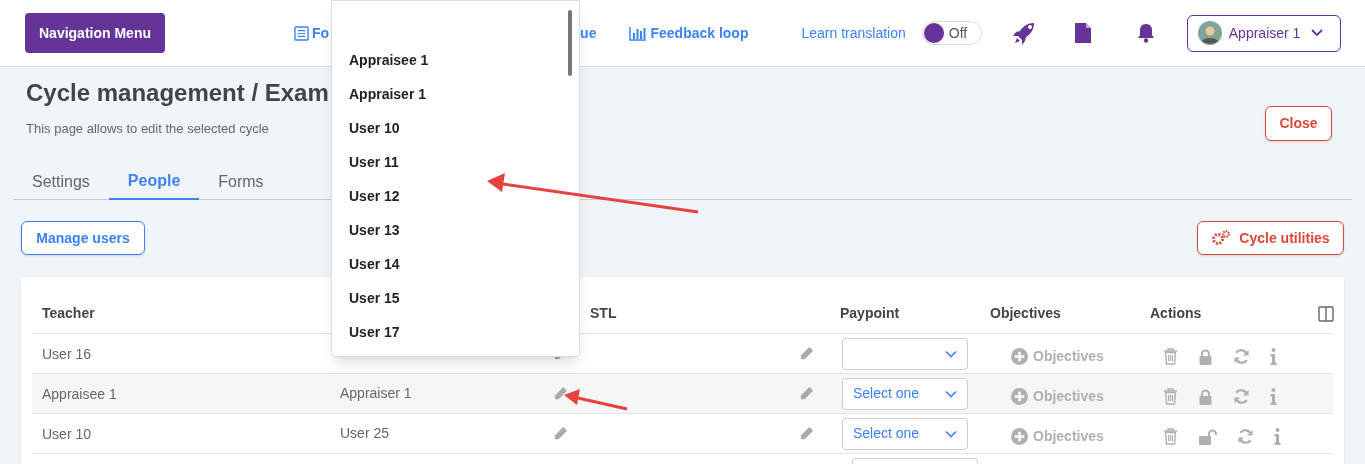 This screenshot has width=1365, height=464. Describe the element at coordinates (596, 400) in the screenshot. I see `arrow` at that location.